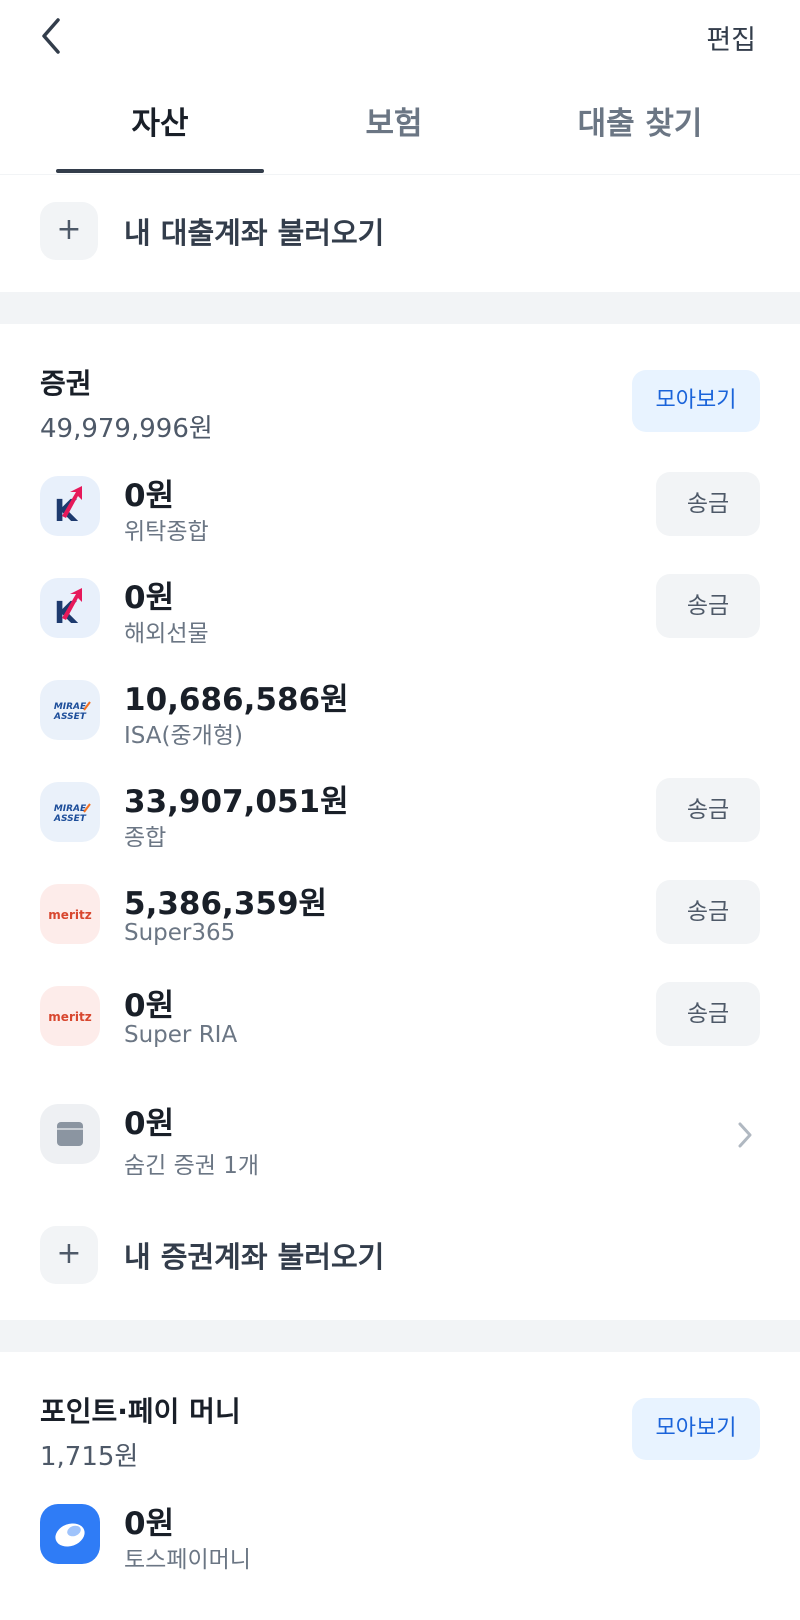 The image size is (800, 1620). I want to click on account-name: Super RIA, so click(181, 1035).